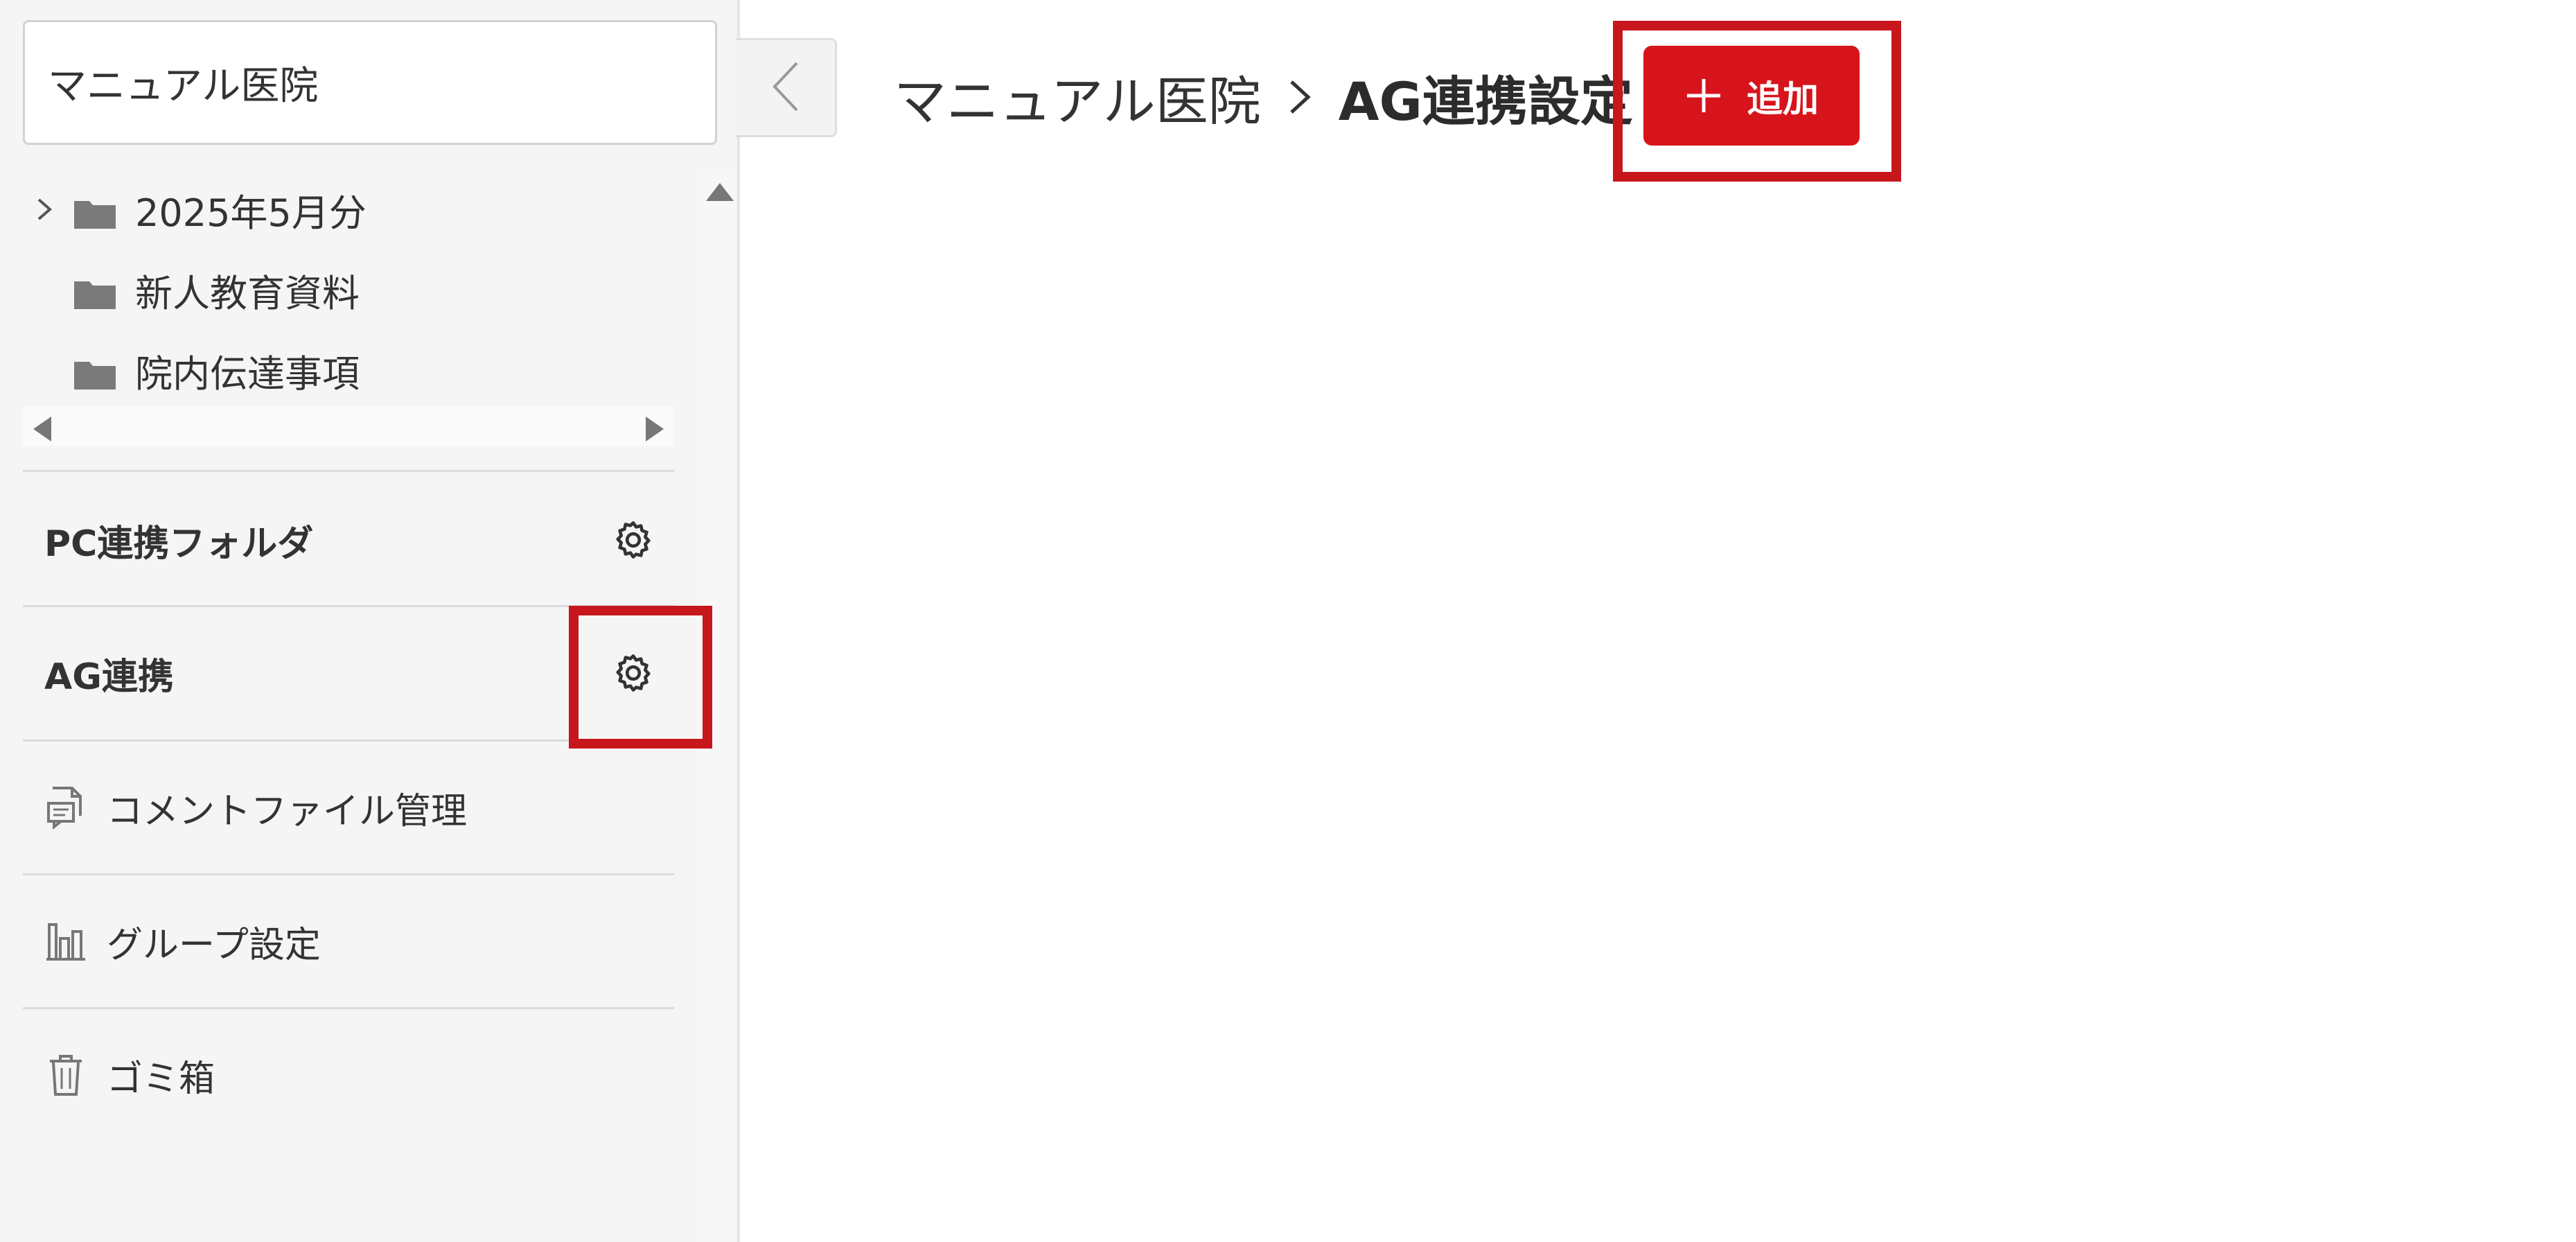  What do you see at coordinates (1263, 97) in the screenshot?
I see `breadcrumb: マニュアル医院 AG連携設定` at bounding box center [1263, 97].